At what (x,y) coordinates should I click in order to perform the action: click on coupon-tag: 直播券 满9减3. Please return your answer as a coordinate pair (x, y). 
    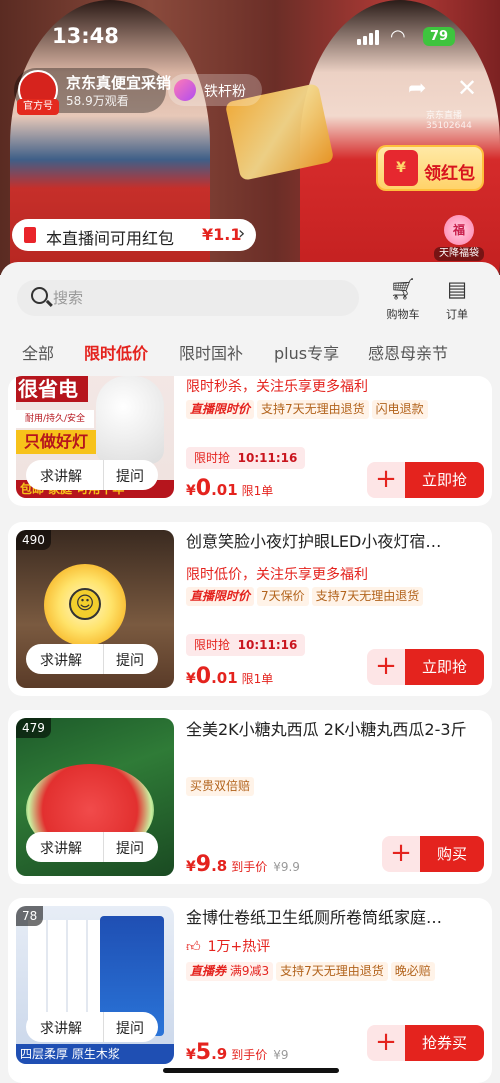
    Looking at the image, I should click on (230, 971).